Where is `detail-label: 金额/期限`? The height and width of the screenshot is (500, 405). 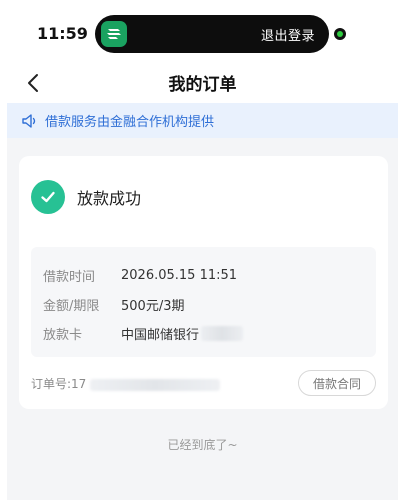 detail-label: 金额/期限 is located at coordinates (71, 306).